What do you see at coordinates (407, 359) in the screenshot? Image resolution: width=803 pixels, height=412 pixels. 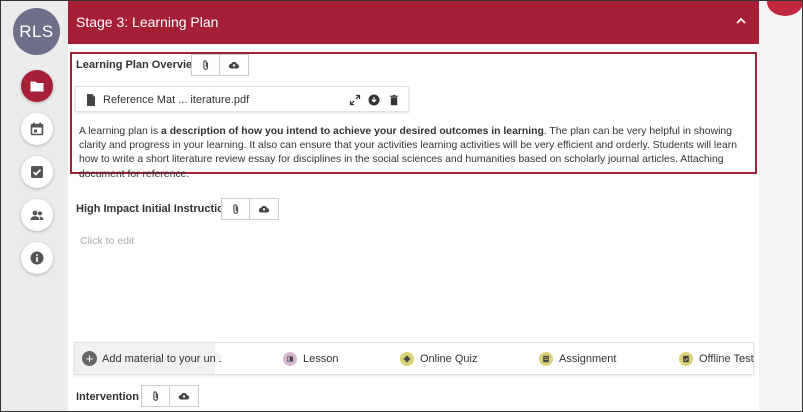 I see `quiz-icon` at bounding box center [407, 359].